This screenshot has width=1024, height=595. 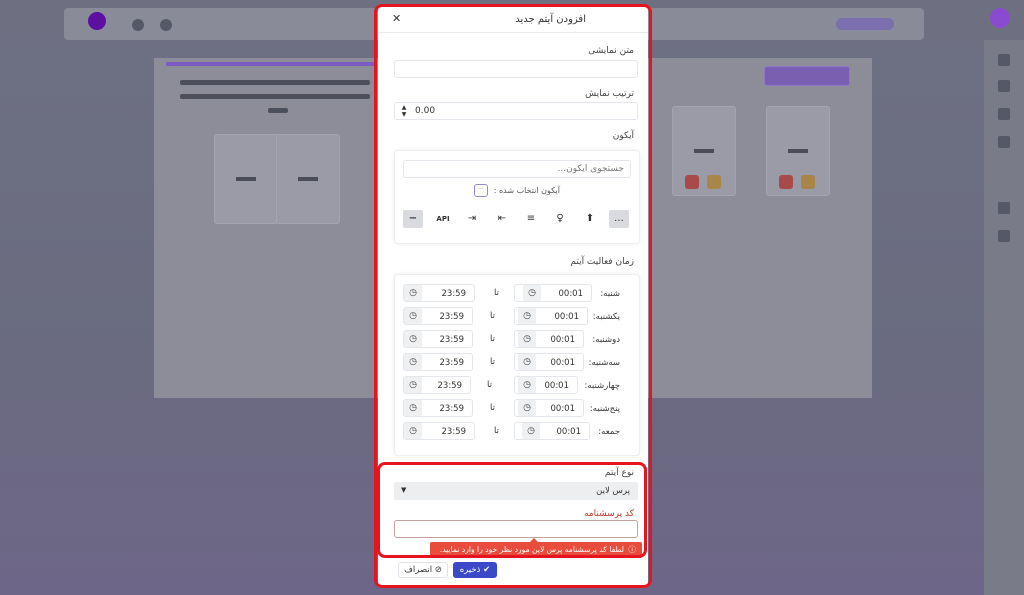 What do you see at coordinates (138, 25) in the screenshot?
I see `menu-icon` at bounding box center [138, 25].